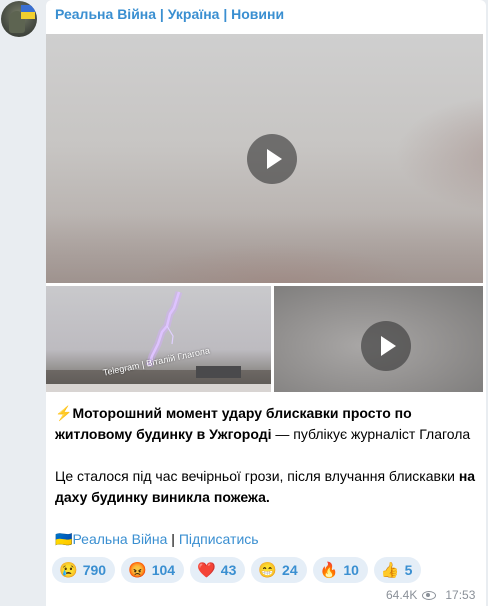  Describe the element at coordinates (290, 570) in the screenshot. I see `reaction-count: 24` at that location.